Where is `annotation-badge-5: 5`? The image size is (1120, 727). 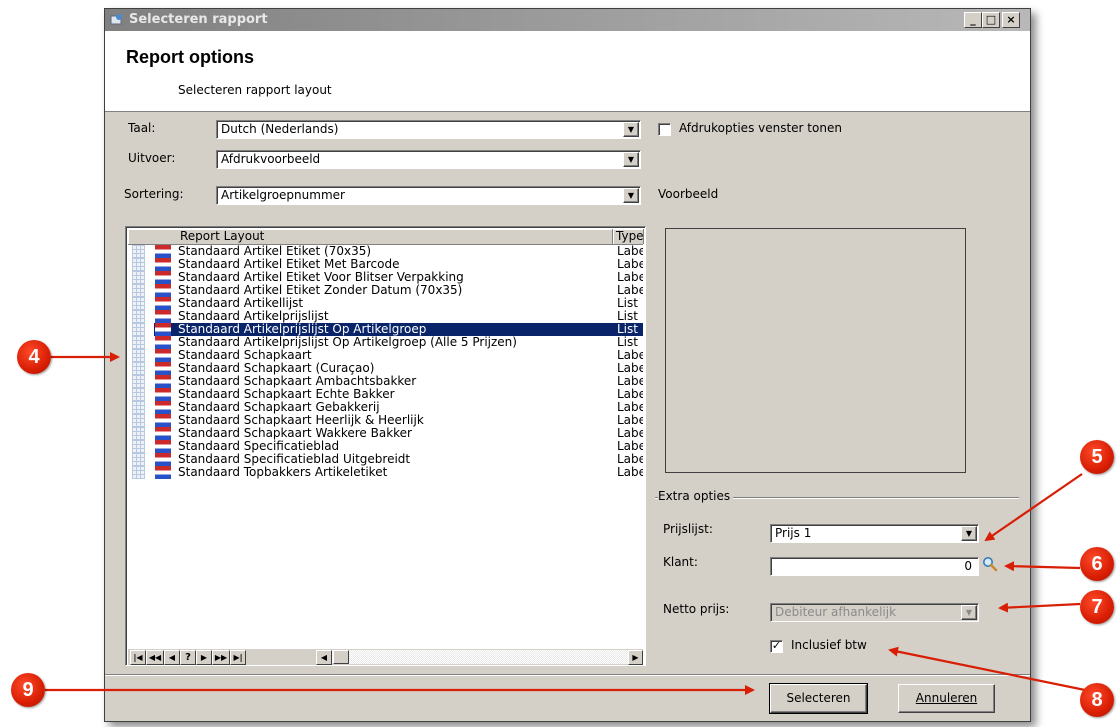 annotation-badge-5: 5 is located at coordinates (1097, 457).